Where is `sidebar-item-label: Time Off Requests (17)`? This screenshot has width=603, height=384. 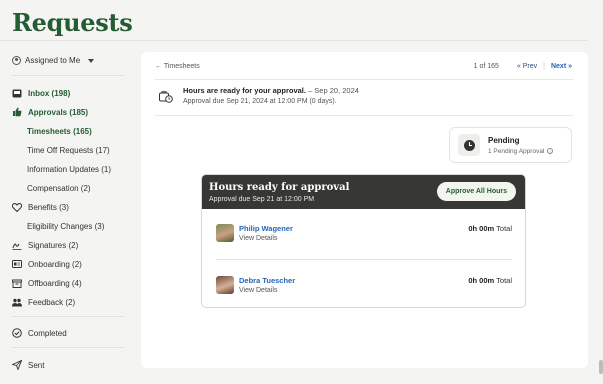
sidebar-item-label: Time Off Requests (17) is located at coordinates (68, 150).